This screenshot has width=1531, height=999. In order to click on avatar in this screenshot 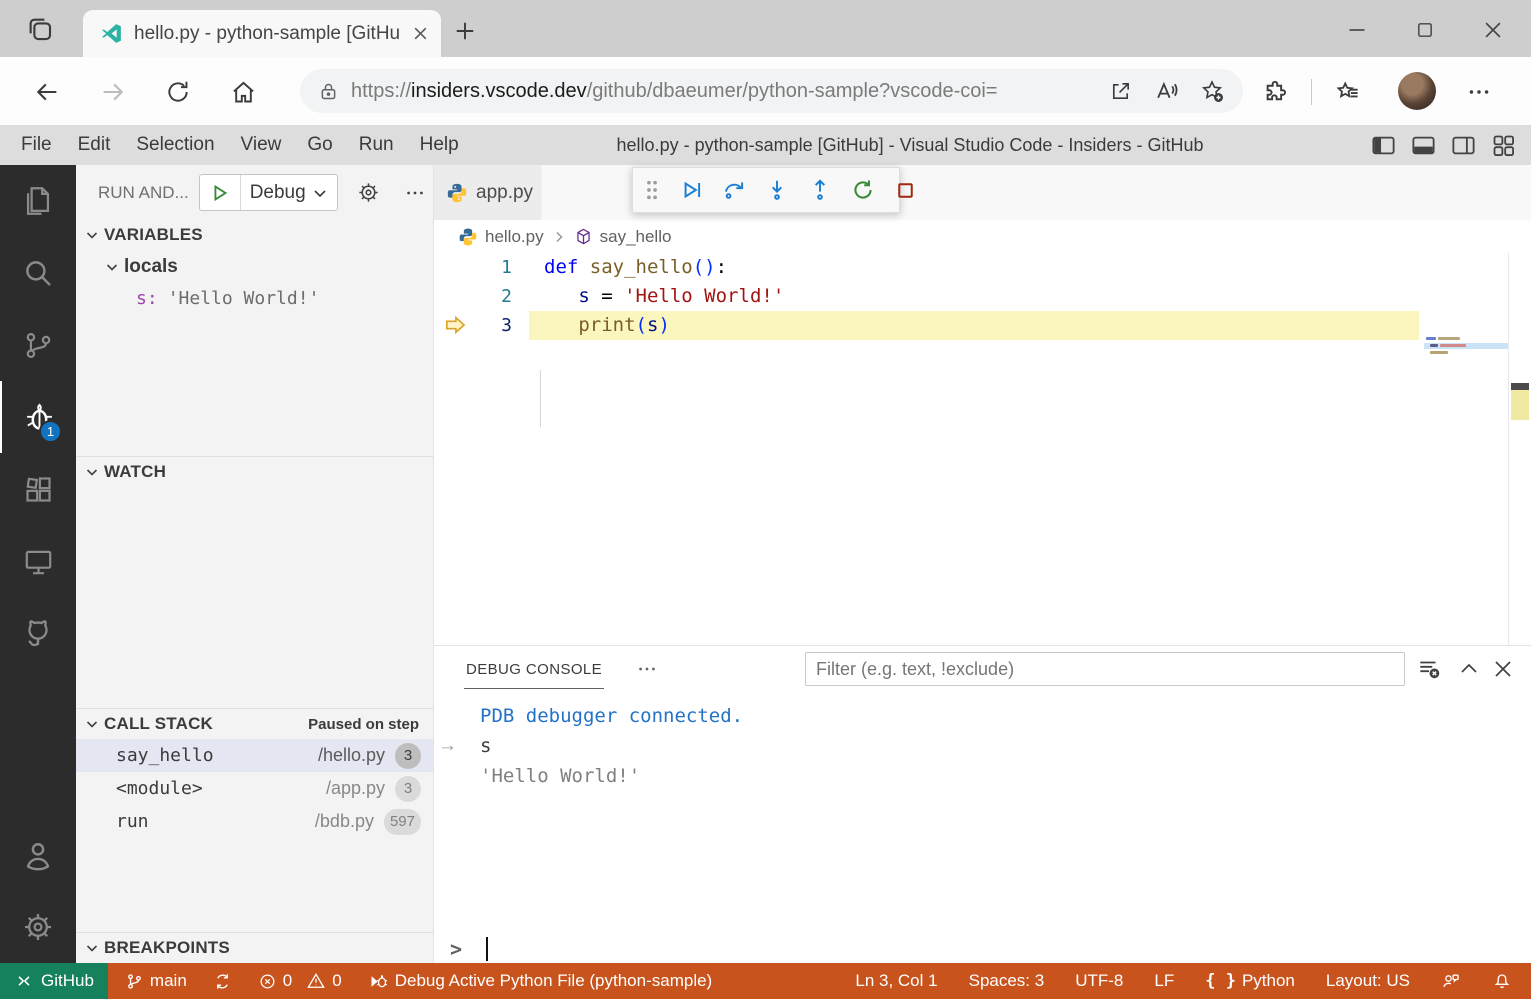, I will do `click(1417, 91)`.